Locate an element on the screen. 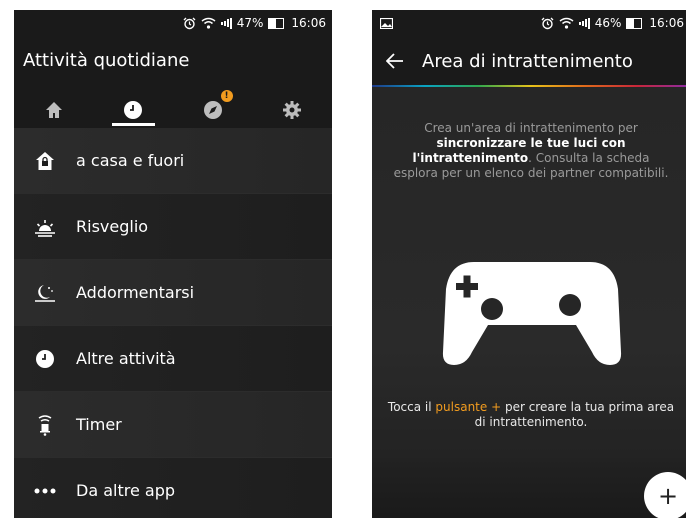 The image size is (686, 518). battery-percent: 47% is located at coordinates (250, 23).